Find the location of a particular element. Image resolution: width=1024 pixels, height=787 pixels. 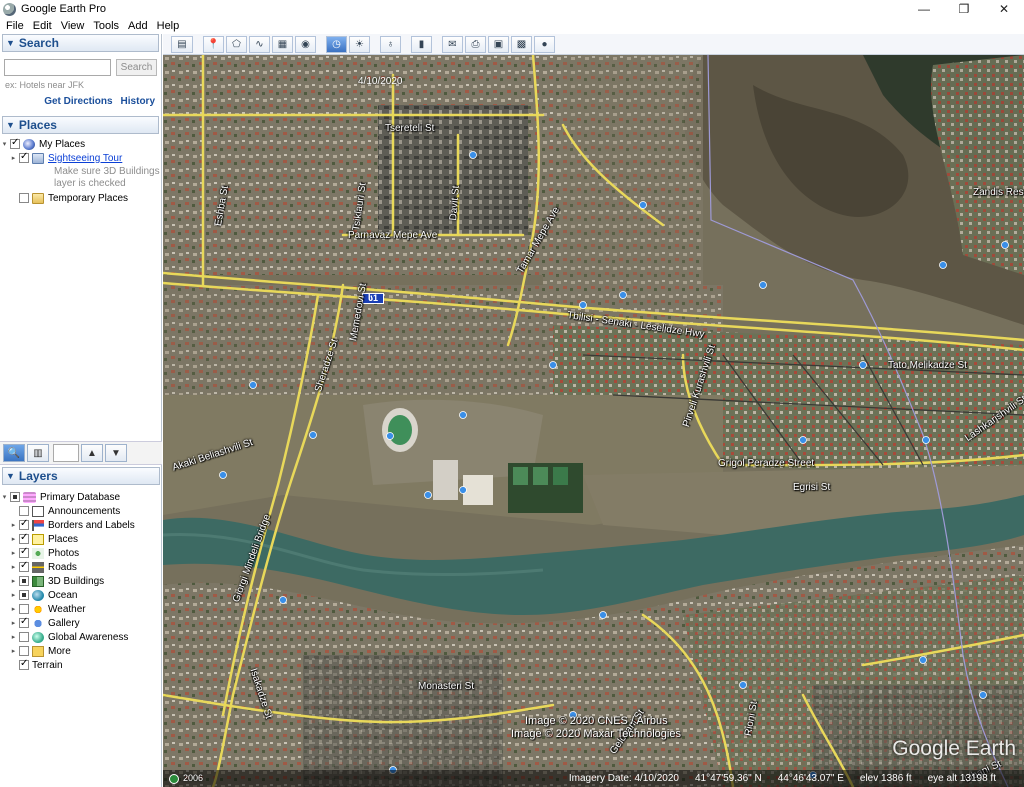

ruler-icon: ▮ is located at coordinates (421, 44).